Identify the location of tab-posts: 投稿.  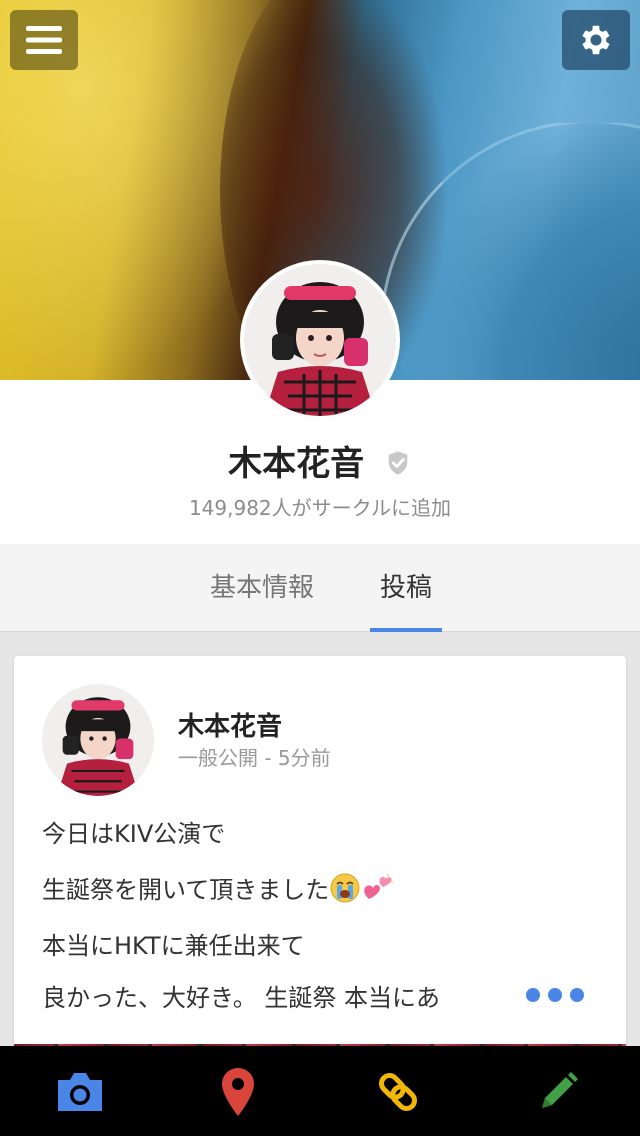
(406, 588).